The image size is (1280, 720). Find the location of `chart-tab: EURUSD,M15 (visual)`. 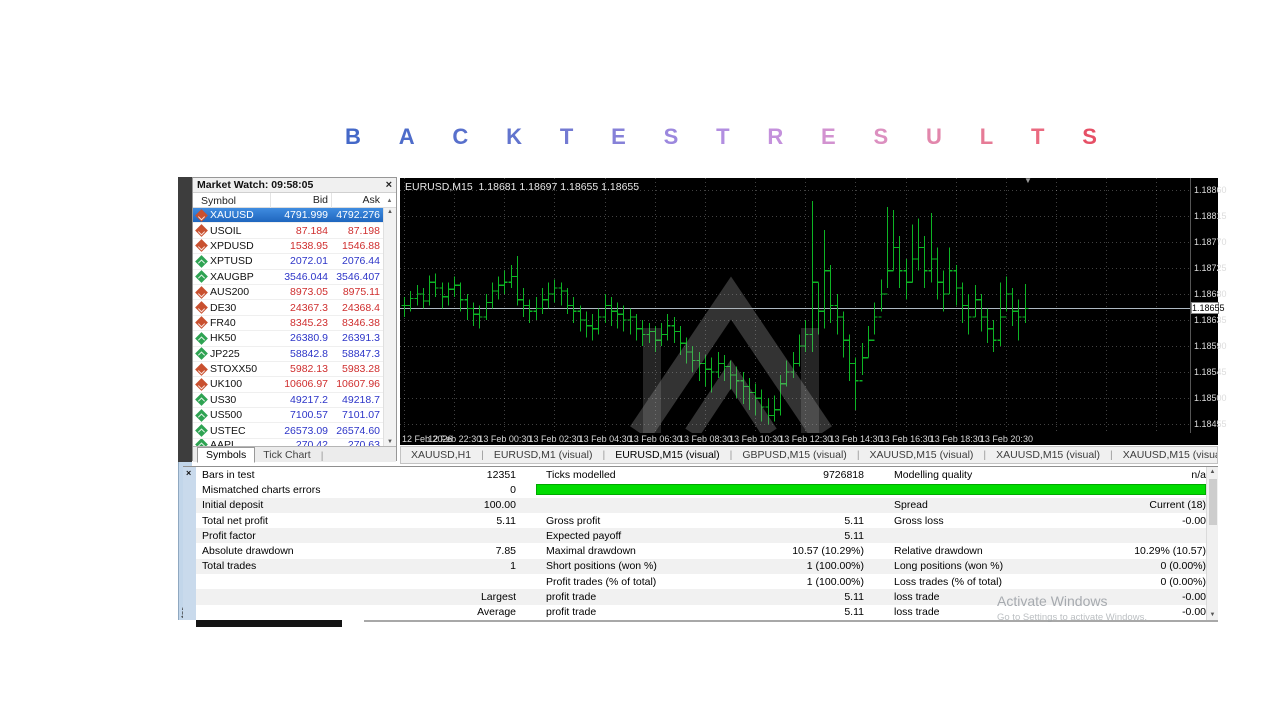

chart-tab: EURUSD,M15 (visual) is located at coordinates (667, 455).